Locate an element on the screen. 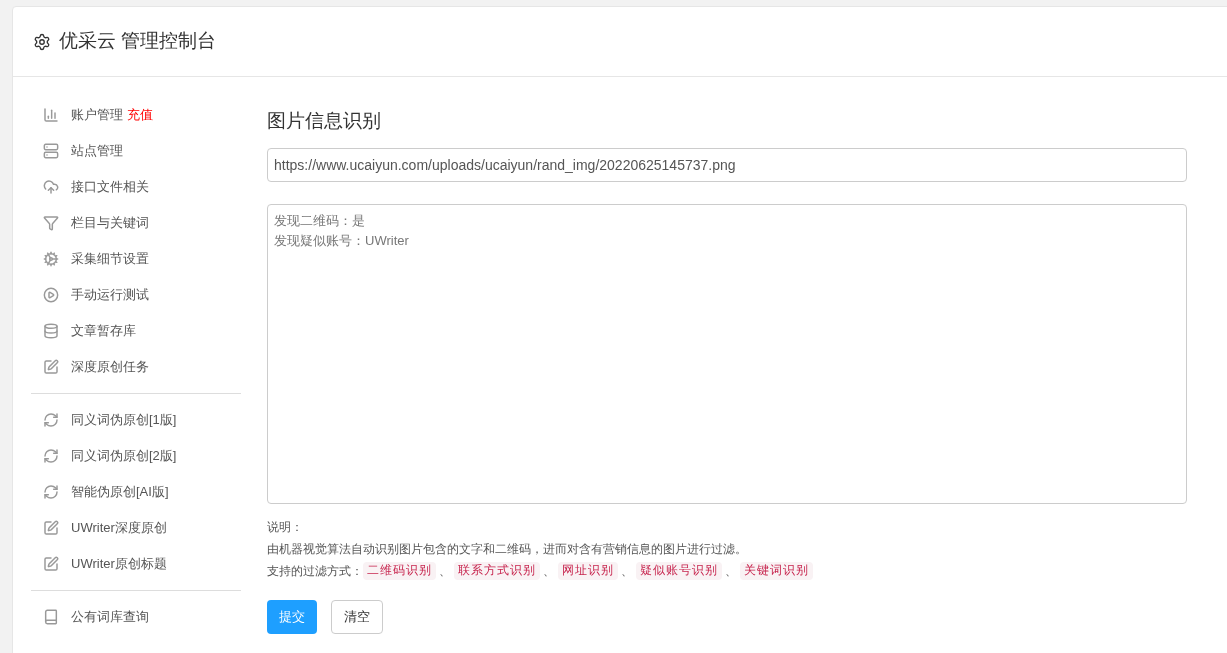  sidebar-item: UWriter深度原创 is located at coordinates (119, 528).